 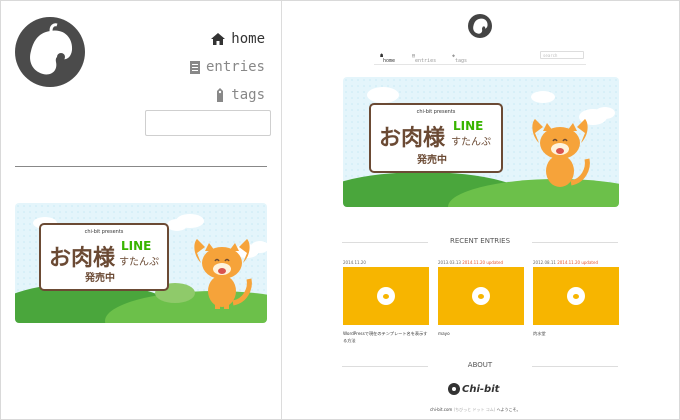 I want to click on nav-item-home: home, so click(x=227, y=39).